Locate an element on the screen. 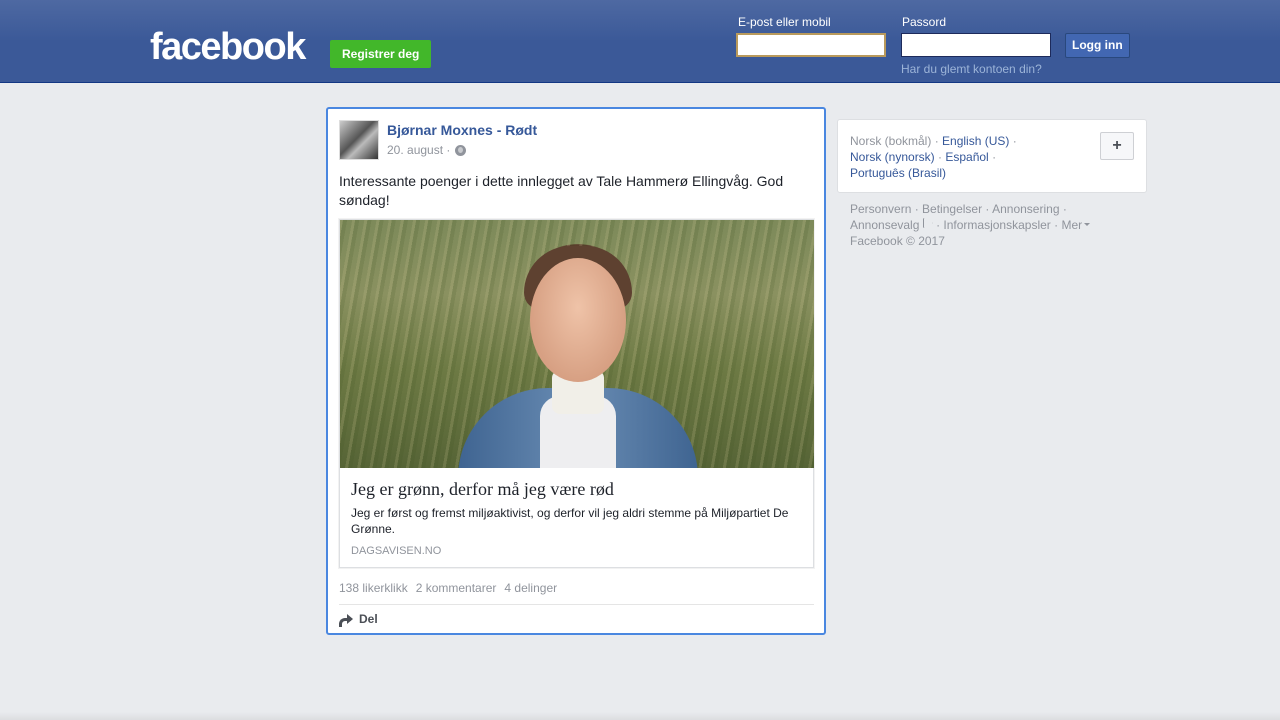  language-option-nynorsk: Norsk (nynorsk) is located at coordinates (892, 157).